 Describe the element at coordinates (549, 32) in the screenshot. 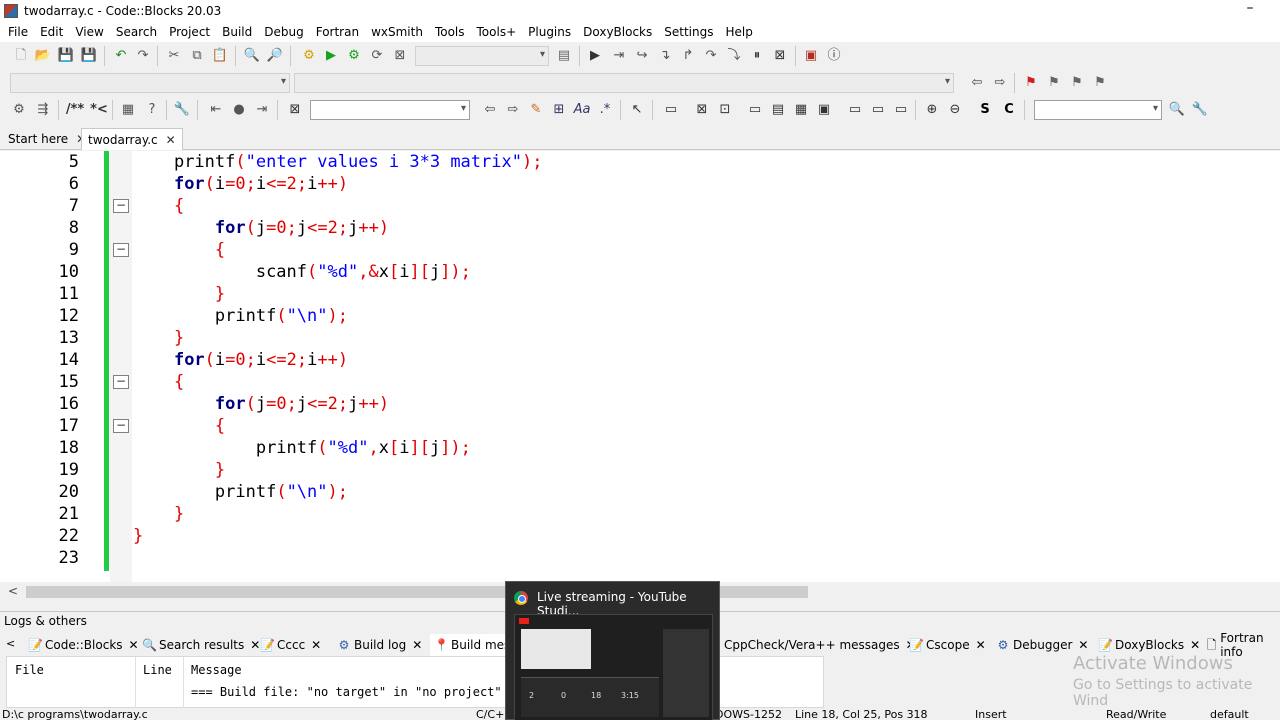

I see `menu-plugins: Plugins` at that location.